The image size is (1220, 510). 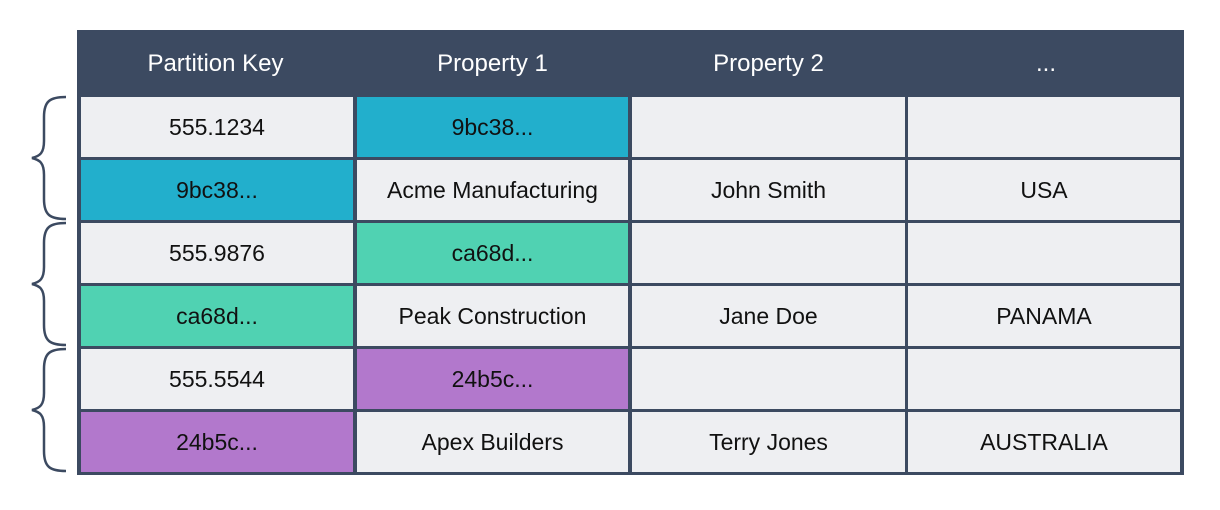 I want to click on cell-property-1: Apex Builders, so click(x=492, y=442).